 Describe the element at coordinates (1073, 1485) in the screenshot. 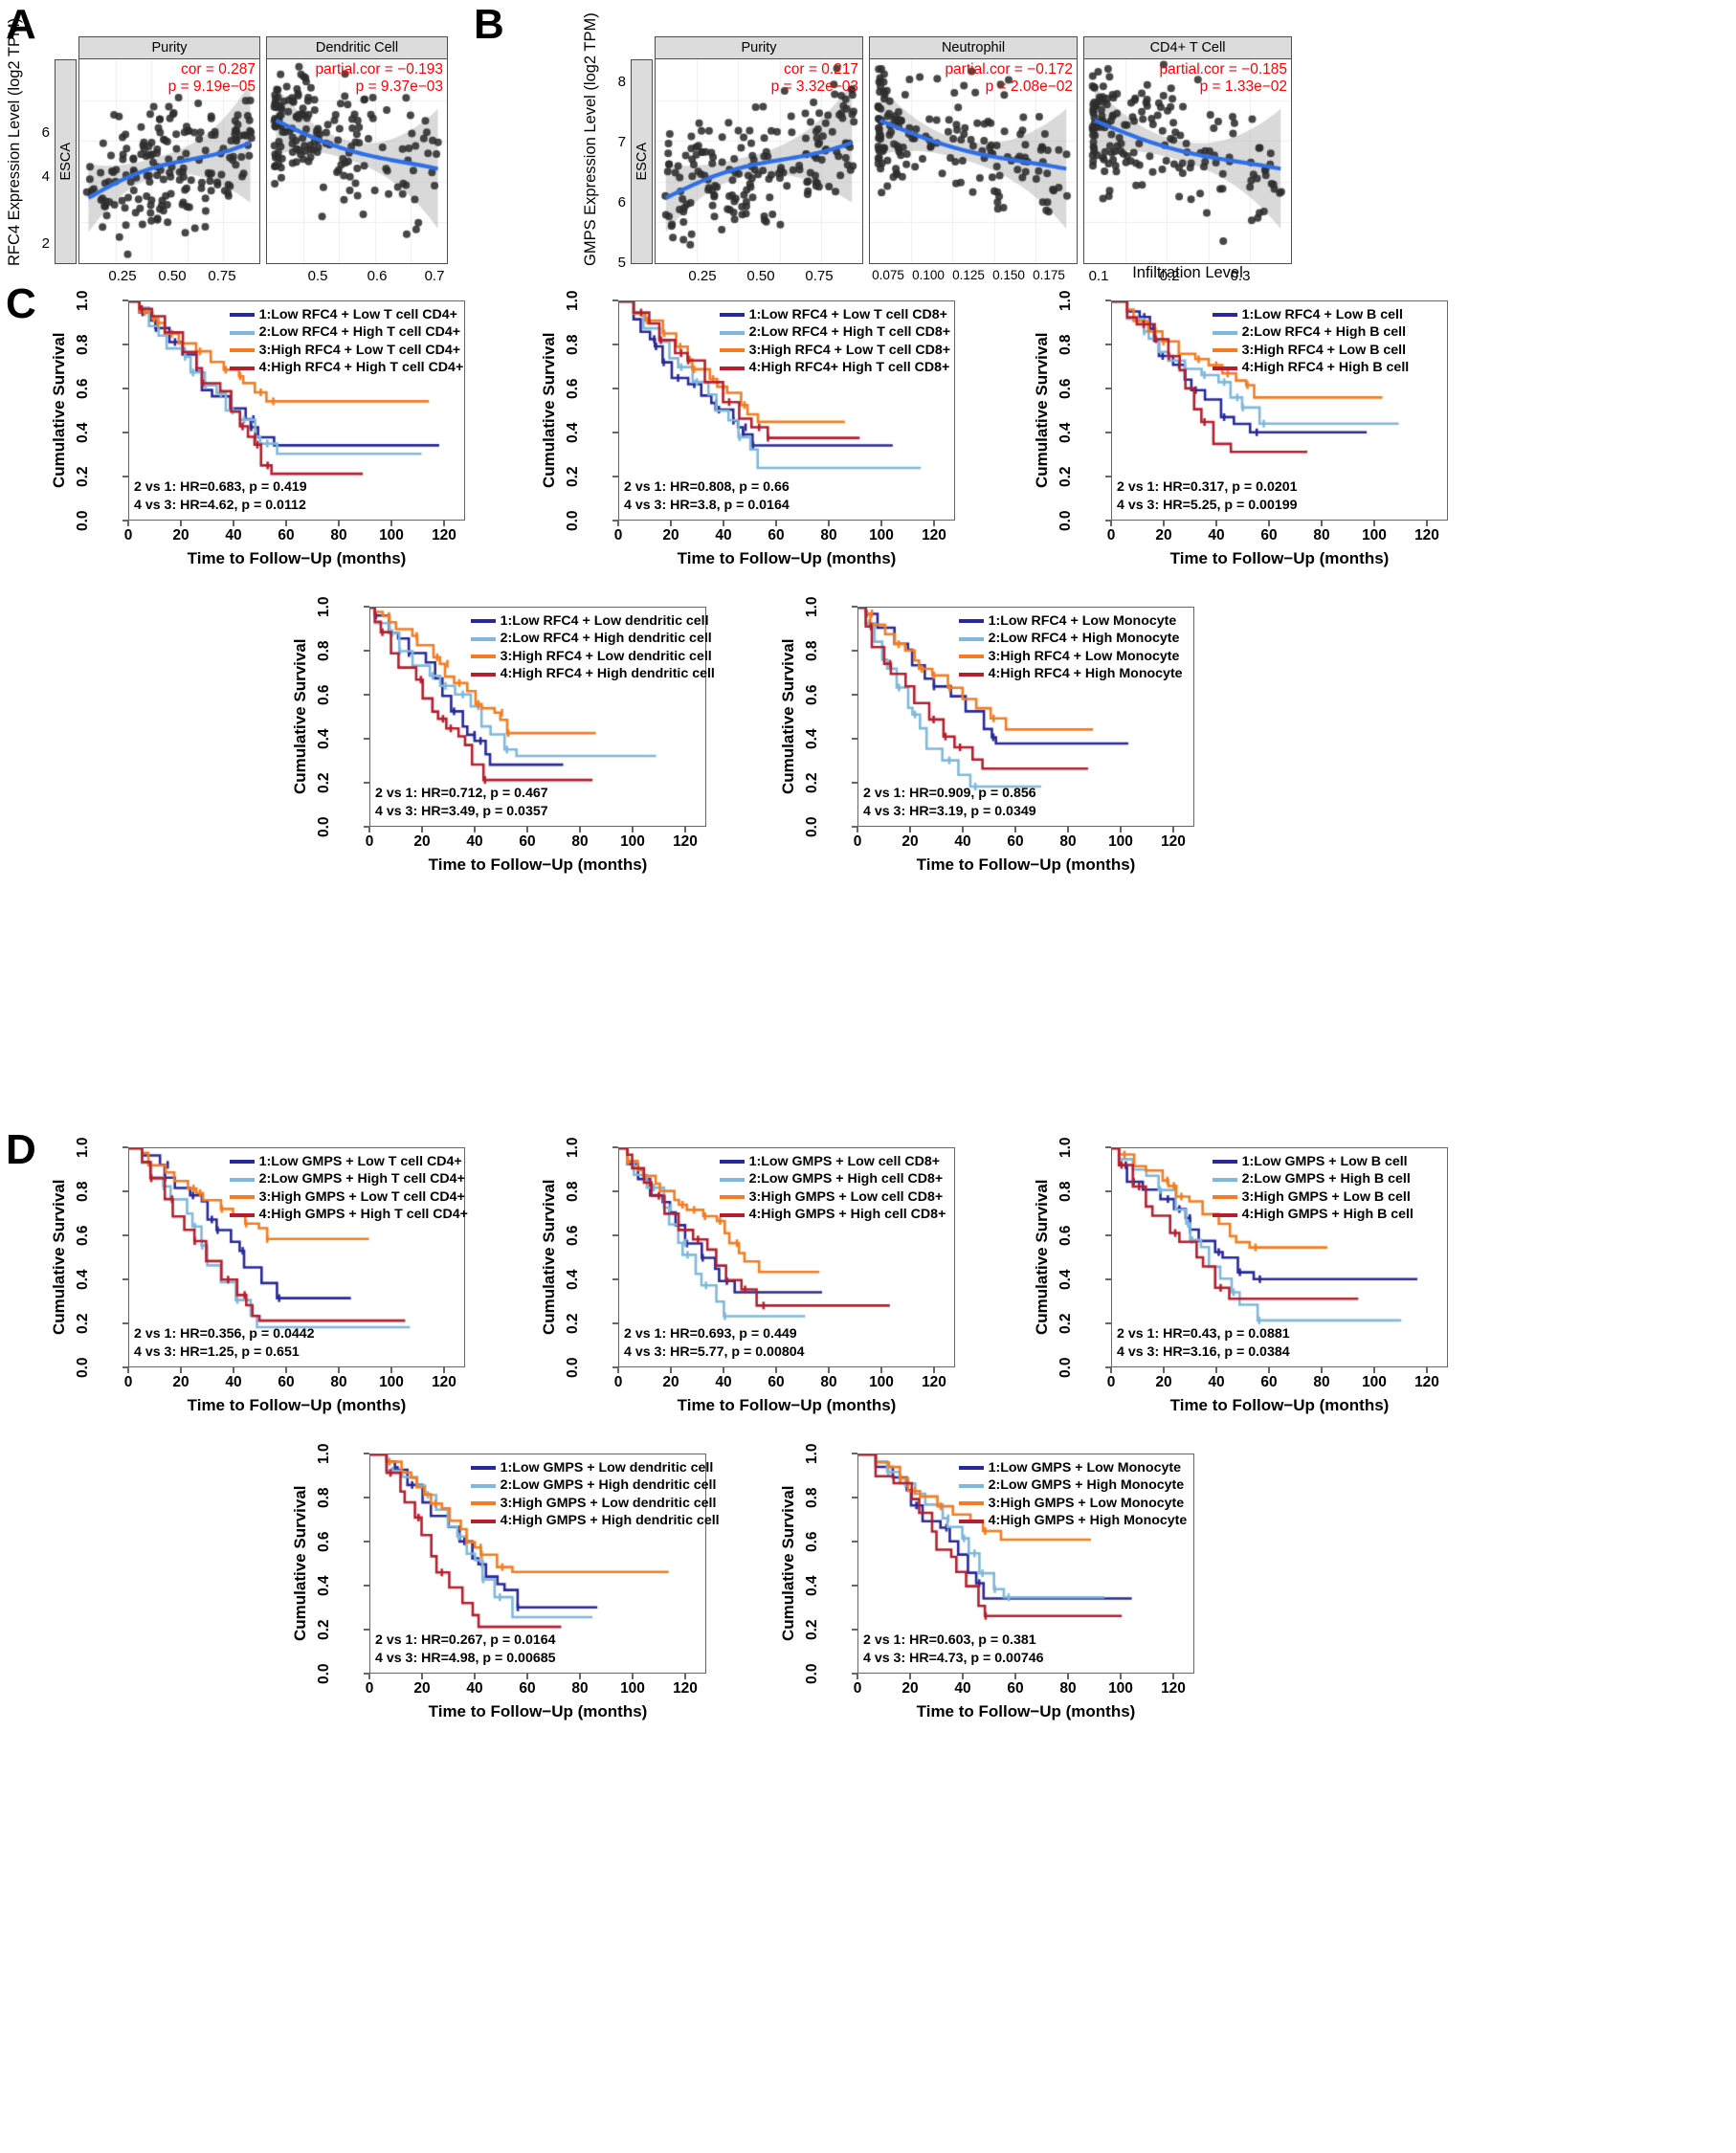

I see `km-legend-item-2: 2:Low GMPS + High Monocyte` at that location.